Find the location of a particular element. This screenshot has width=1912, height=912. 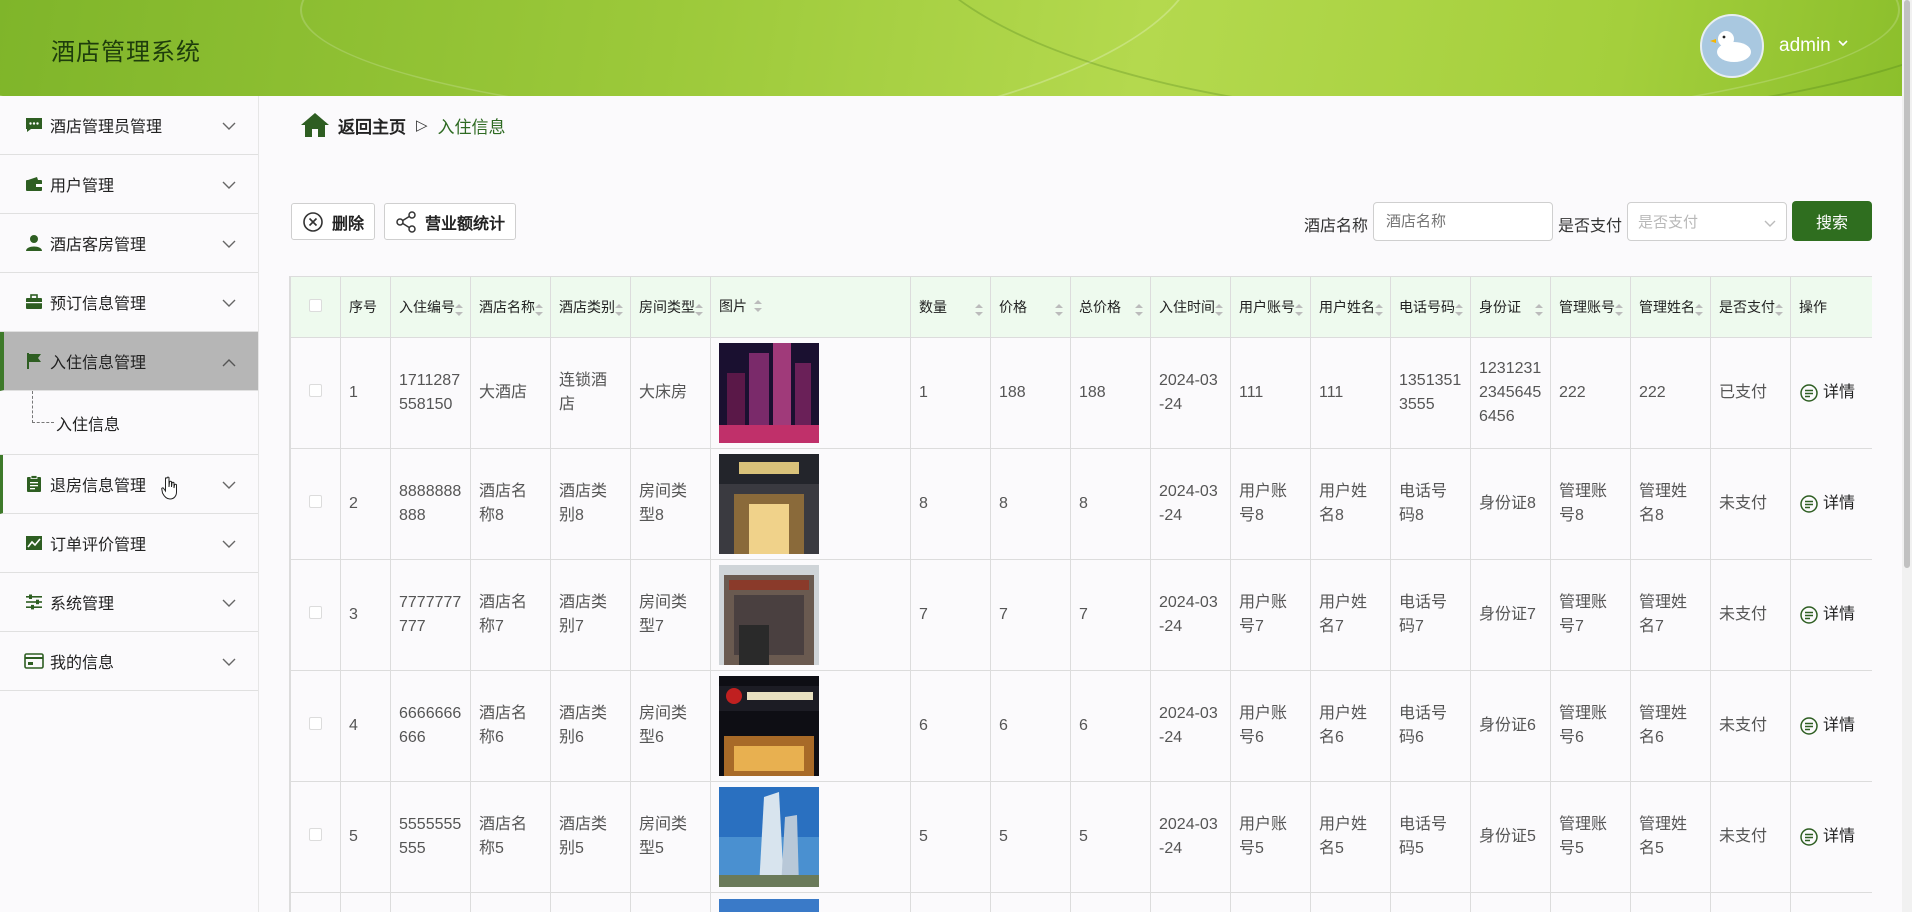

search-button: 搜索 is located at coordinates (1832, 221).